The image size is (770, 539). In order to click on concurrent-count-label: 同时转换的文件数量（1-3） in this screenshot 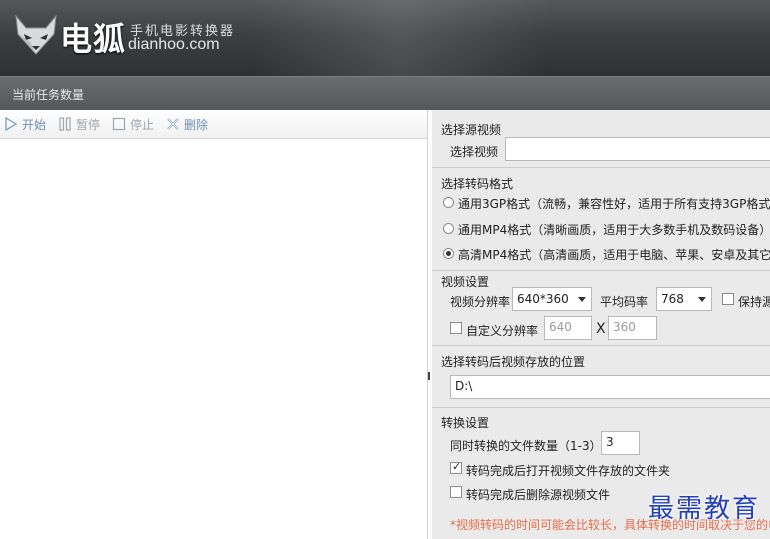, I will do `click(526, 446)`.